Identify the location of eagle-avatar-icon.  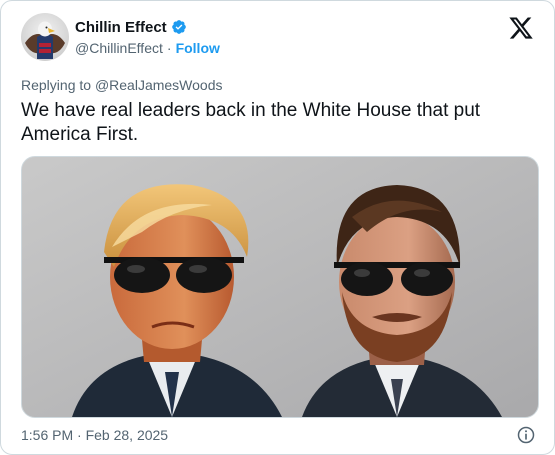
(45, 37).